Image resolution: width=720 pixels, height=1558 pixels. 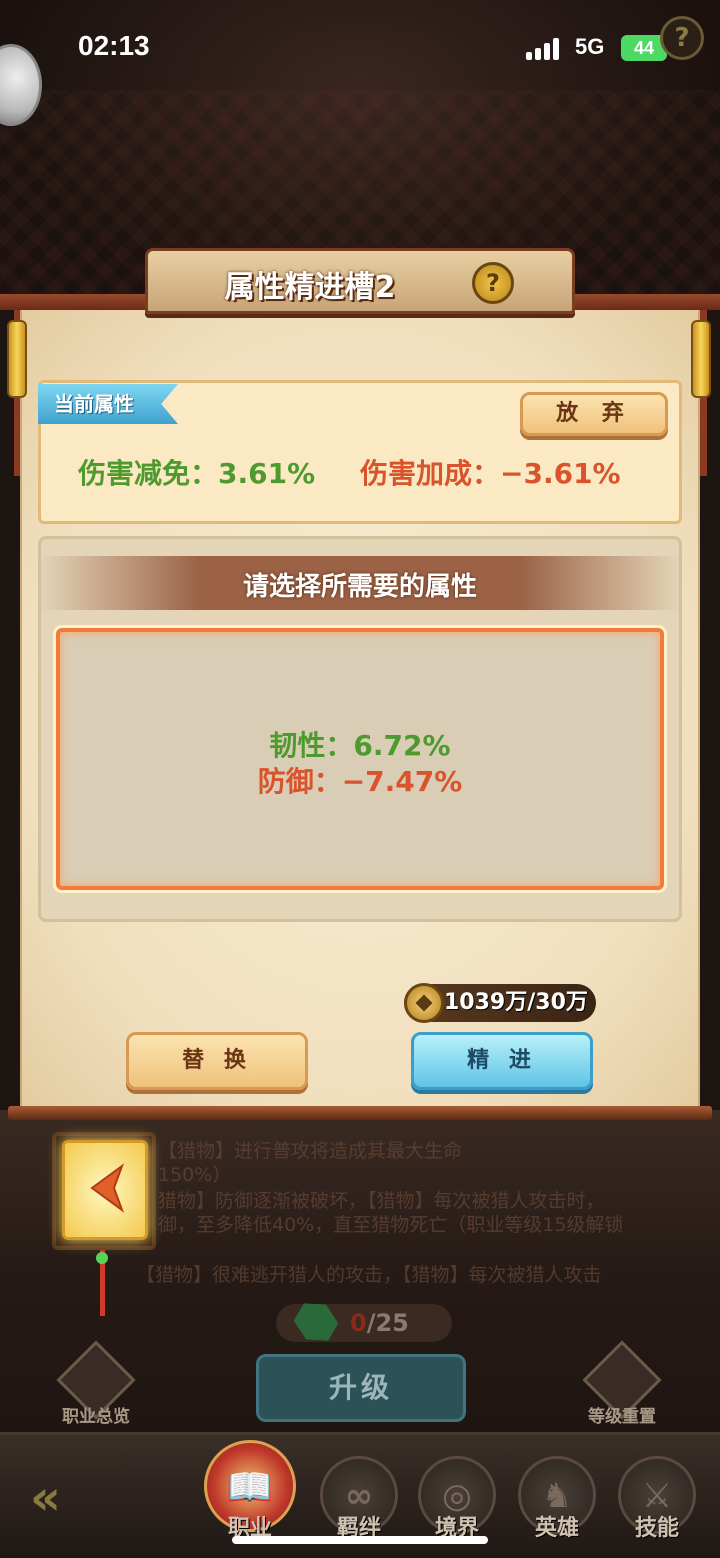 I want to click on skill-desc-line-4: 御，至多降低40%，直至猎物死亡（职业等级15级解锁, so click(x=391, y=1225).